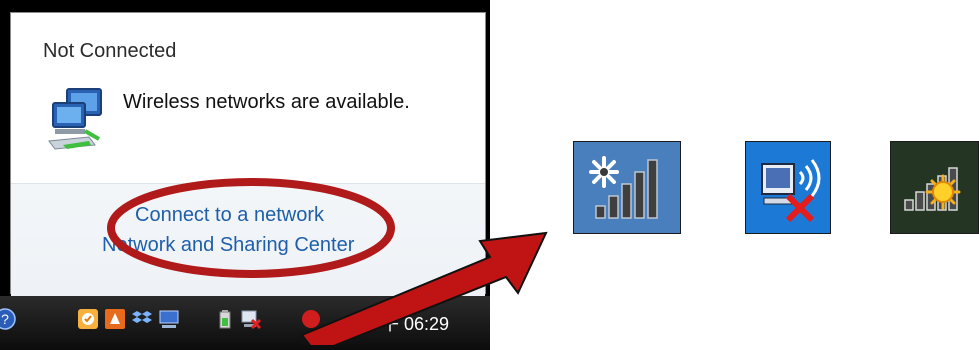 This screenshot has height=350, width=979. Describe the element at coordinates (627, 187) in the screenshot. I see `wireless-searching-icon` at that location.